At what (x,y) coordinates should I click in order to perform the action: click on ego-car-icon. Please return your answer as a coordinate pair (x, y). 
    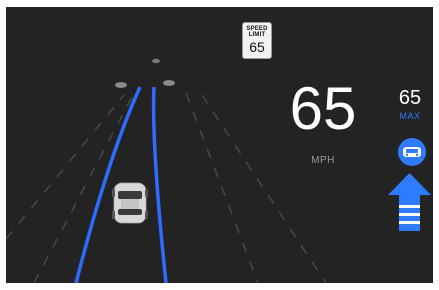
    Looking at the image, I should click on (130, 203).